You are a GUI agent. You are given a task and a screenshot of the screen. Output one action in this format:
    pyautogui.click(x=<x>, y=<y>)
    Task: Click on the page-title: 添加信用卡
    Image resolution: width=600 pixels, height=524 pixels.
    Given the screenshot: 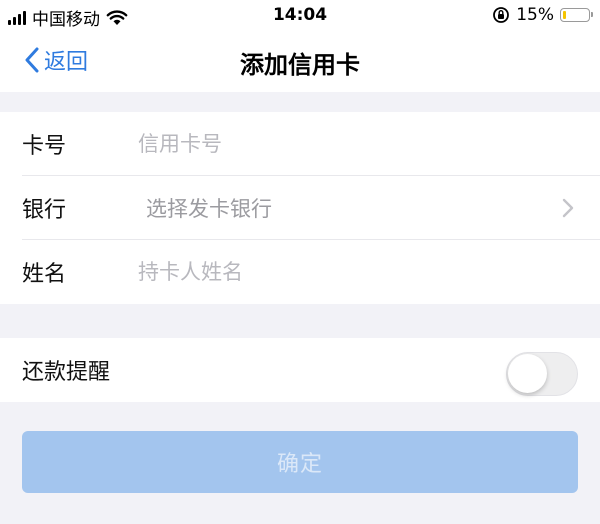 What is the action you would take?
    pyautogui.click(x=300, y=65)
    